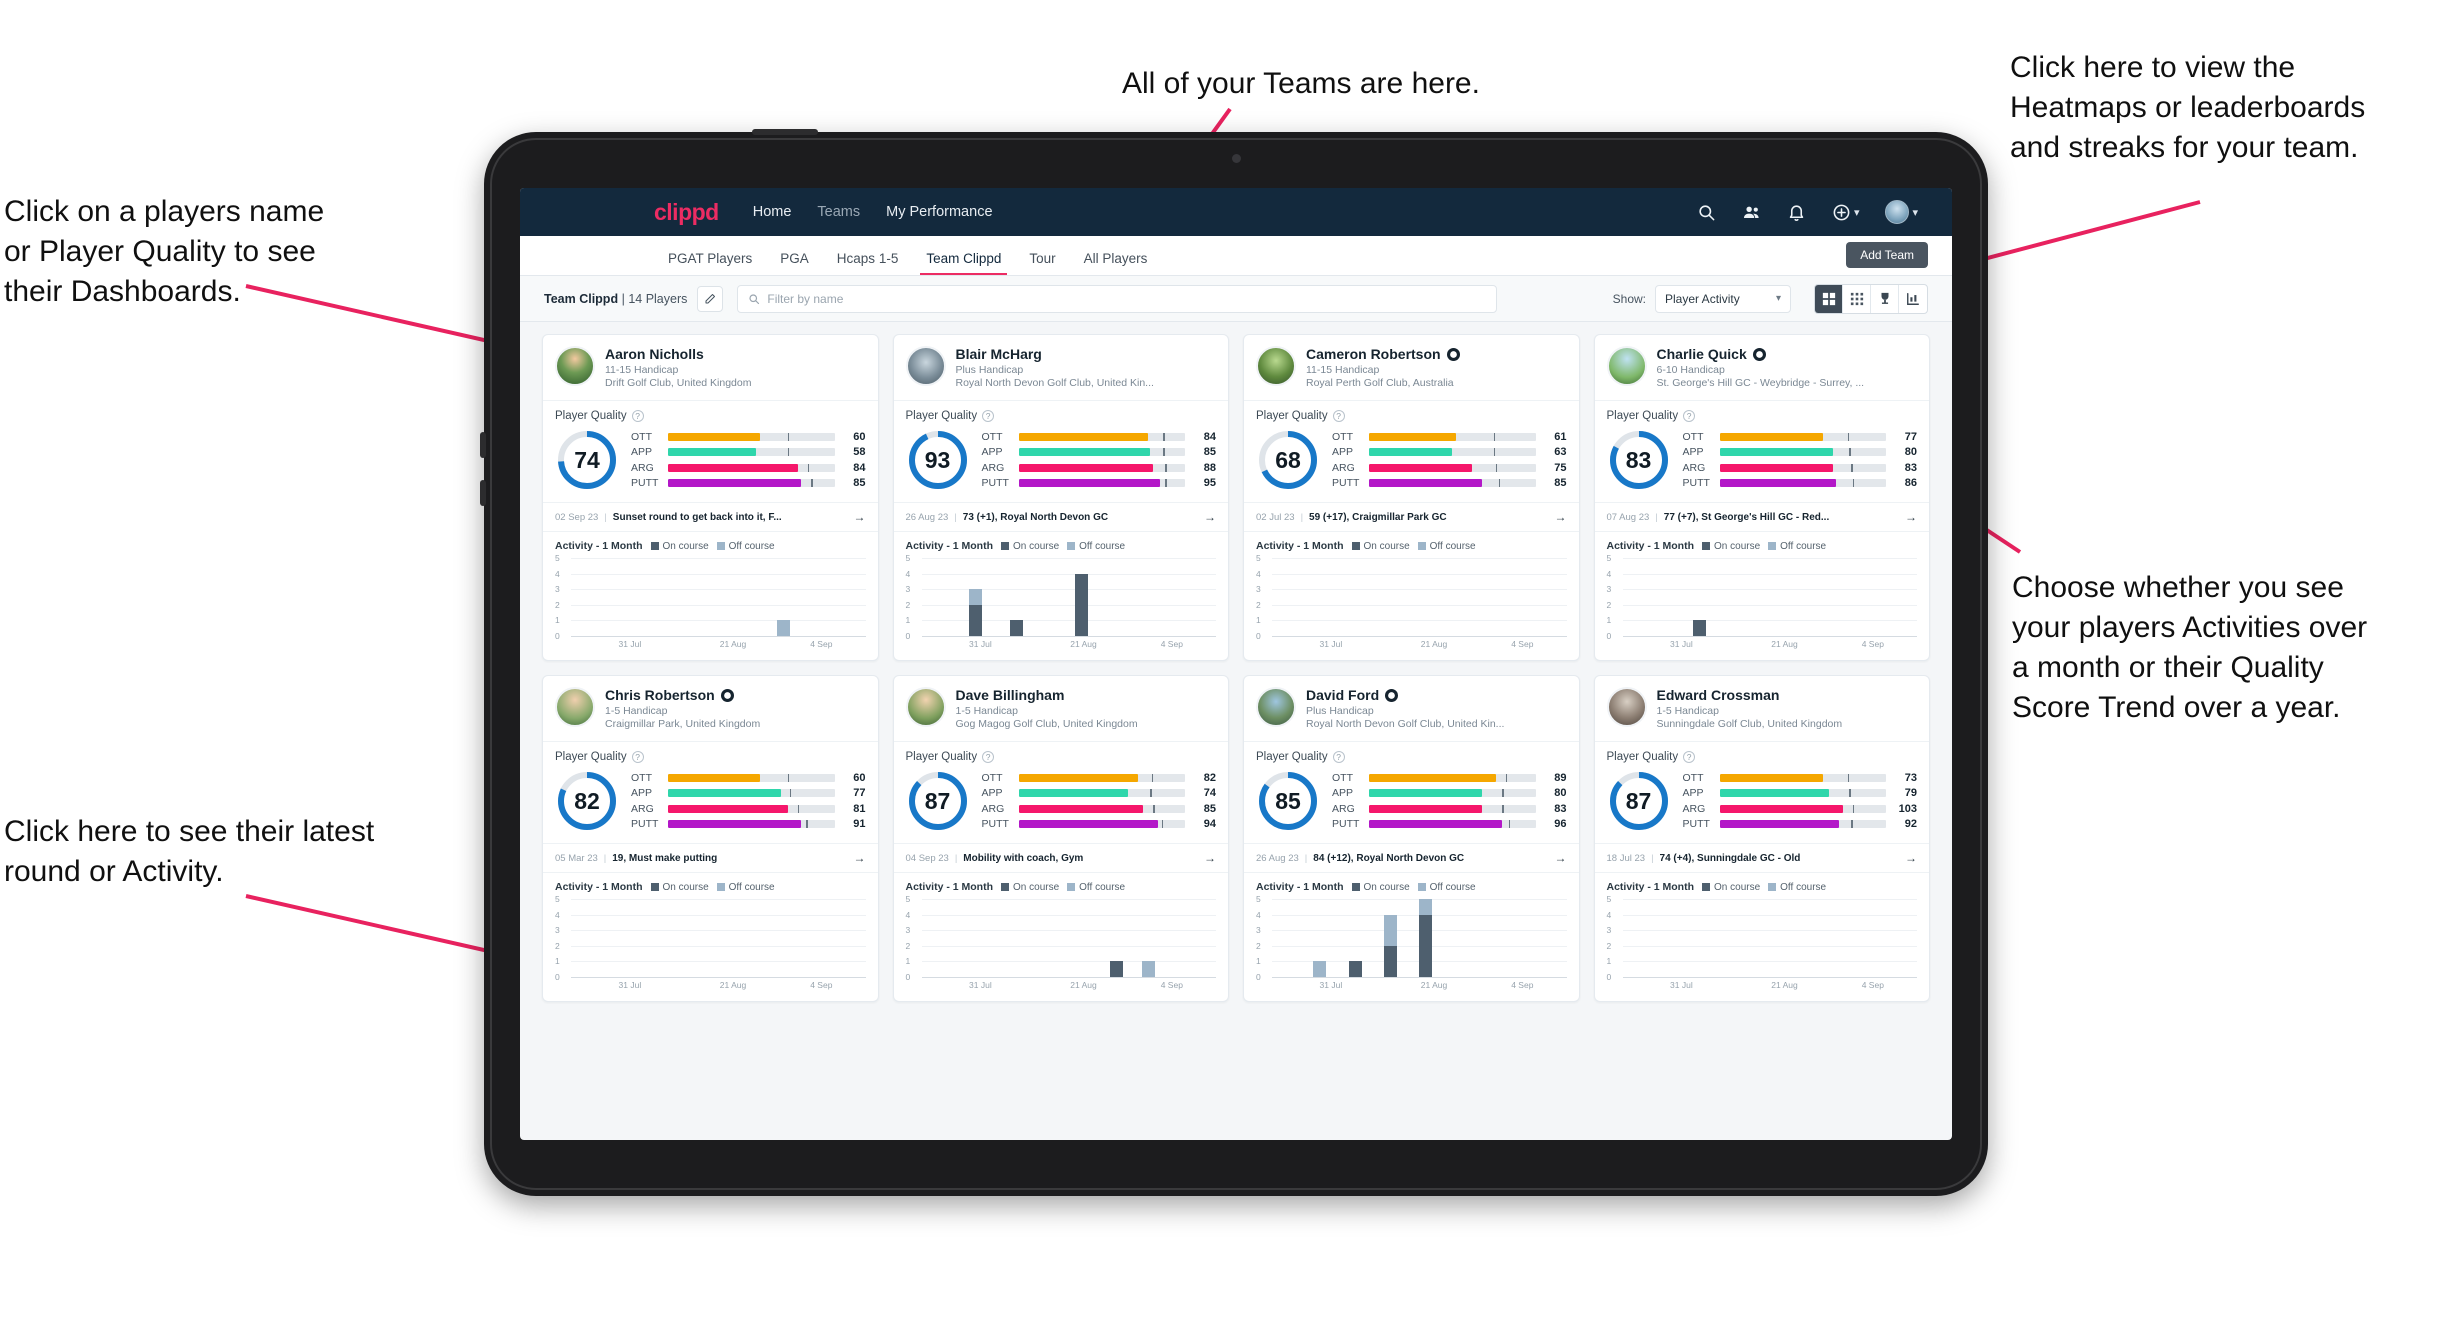 The height and width of the screenshot is (1319, 2452). I want to click on quality-score-ring: 85, so click(1288, 801).